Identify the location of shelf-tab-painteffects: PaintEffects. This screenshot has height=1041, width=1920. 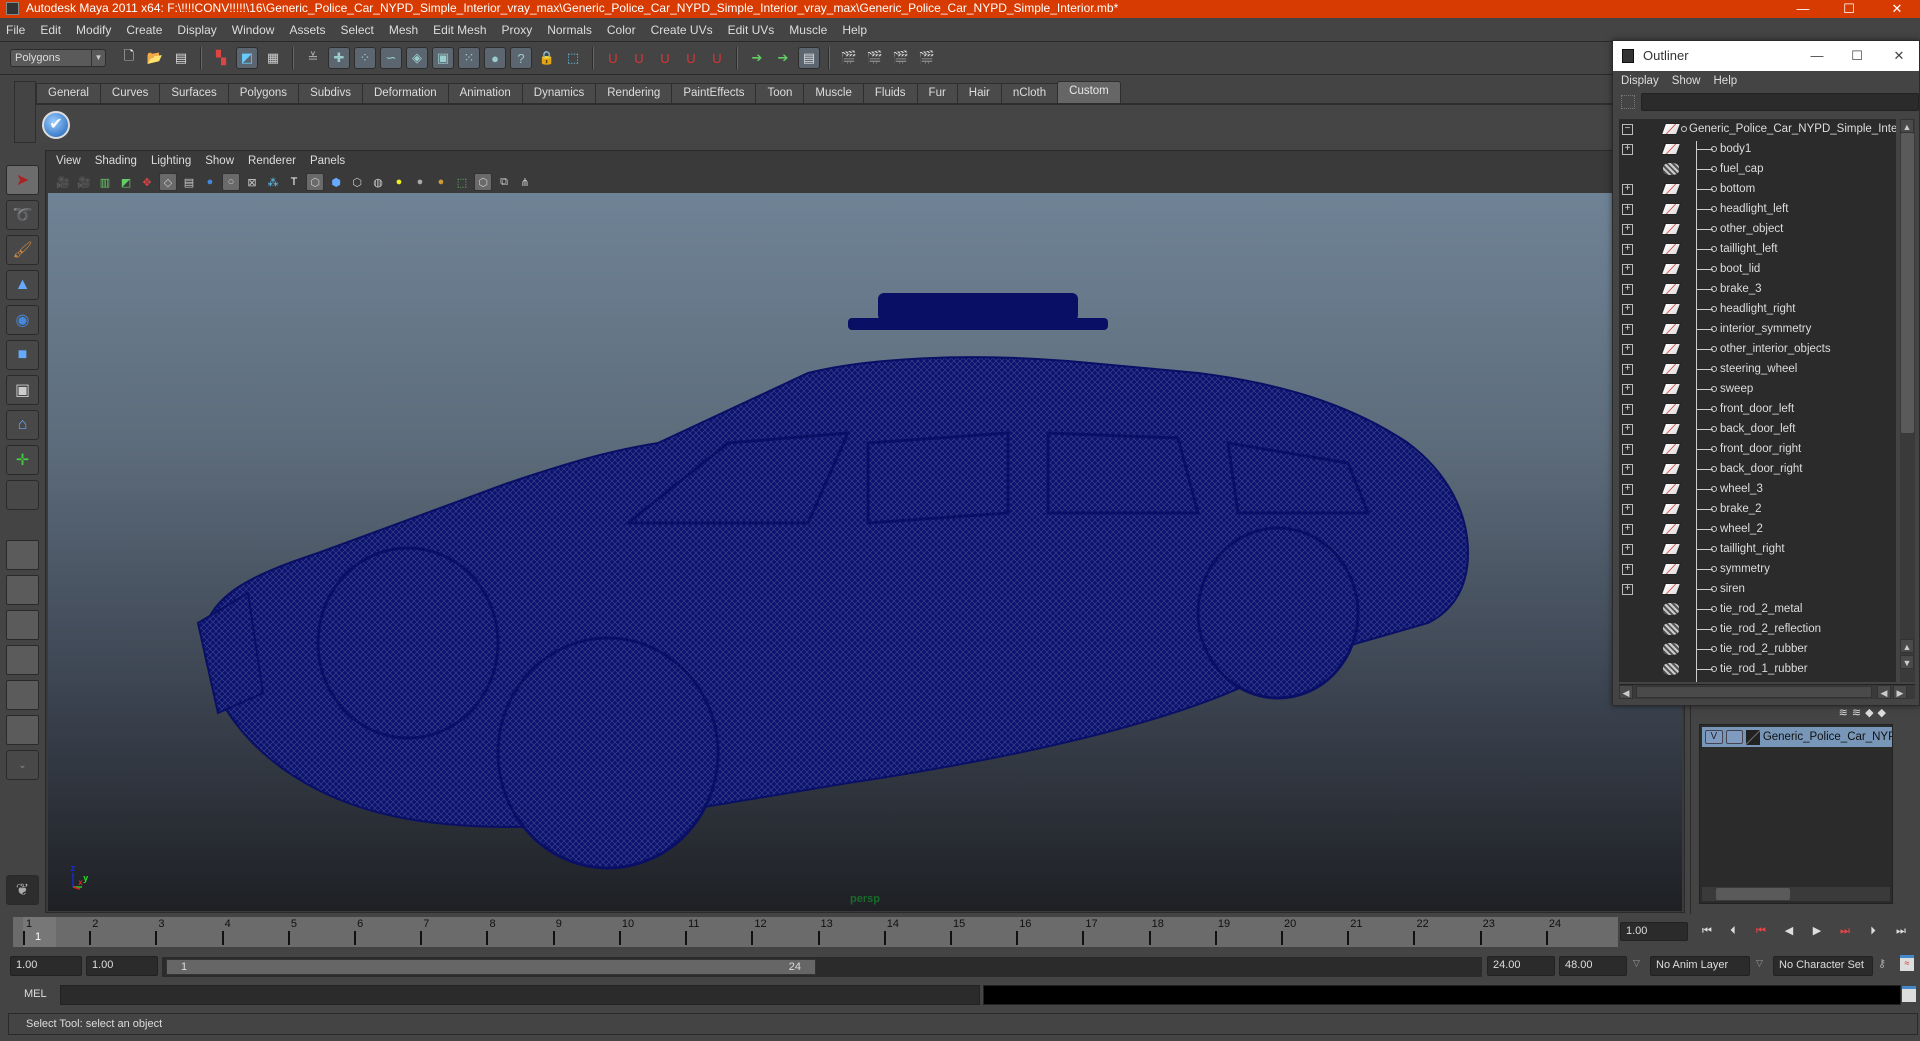
(714, 93).